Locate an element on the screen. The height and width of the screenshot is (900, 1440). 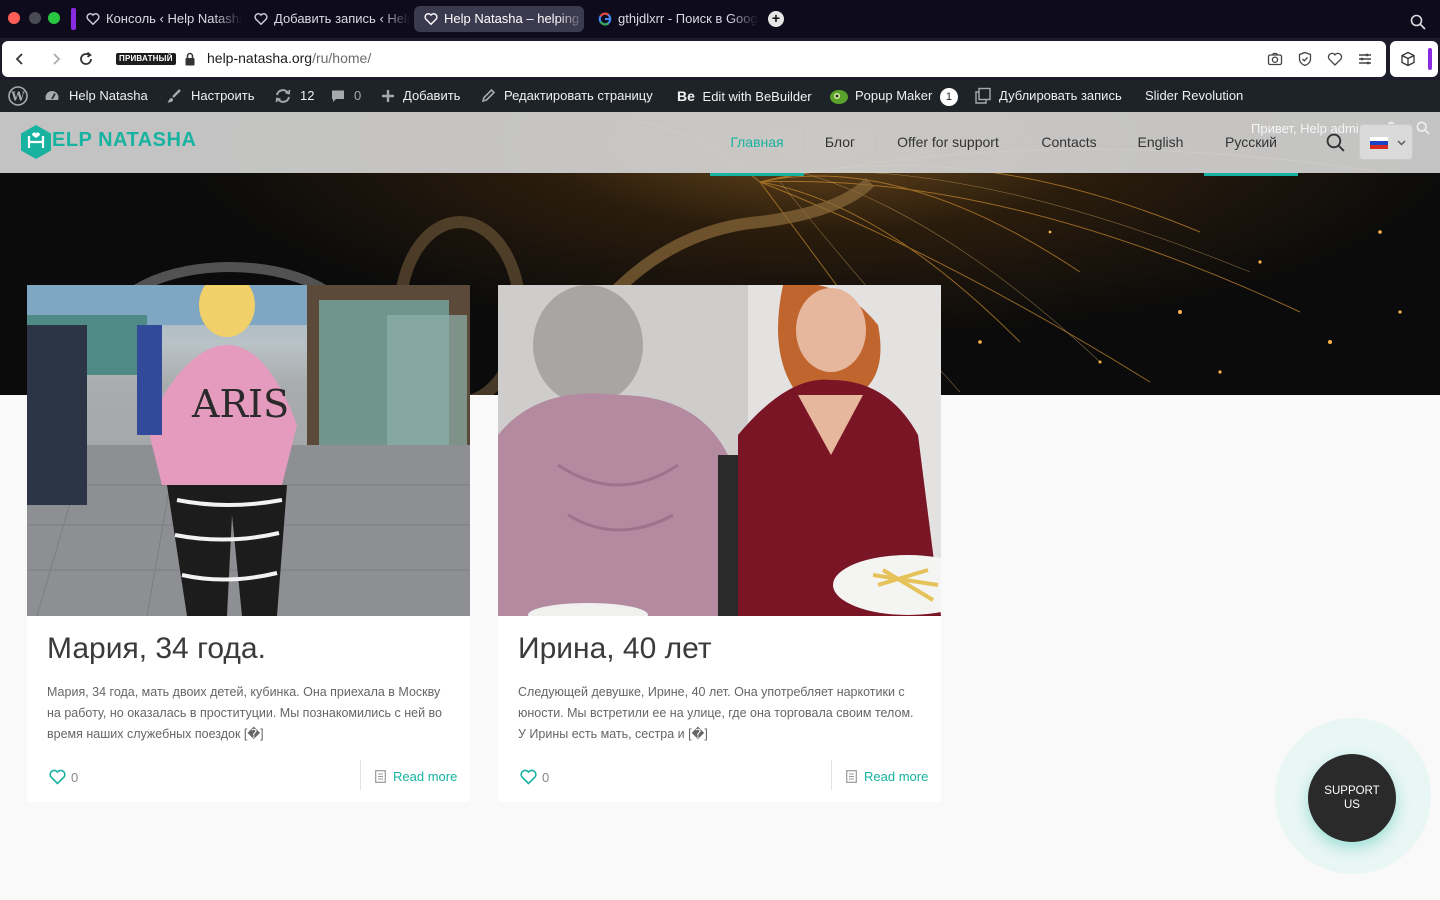
nav-offer-for-support: Offer for support is located at coordinates (948, 142).